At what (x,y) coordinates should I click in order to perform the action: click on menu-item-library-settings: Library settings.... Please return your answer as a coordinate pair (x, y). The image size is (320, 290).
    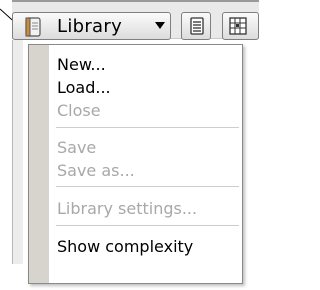
    Looking at the image, I should click on (127, 208).